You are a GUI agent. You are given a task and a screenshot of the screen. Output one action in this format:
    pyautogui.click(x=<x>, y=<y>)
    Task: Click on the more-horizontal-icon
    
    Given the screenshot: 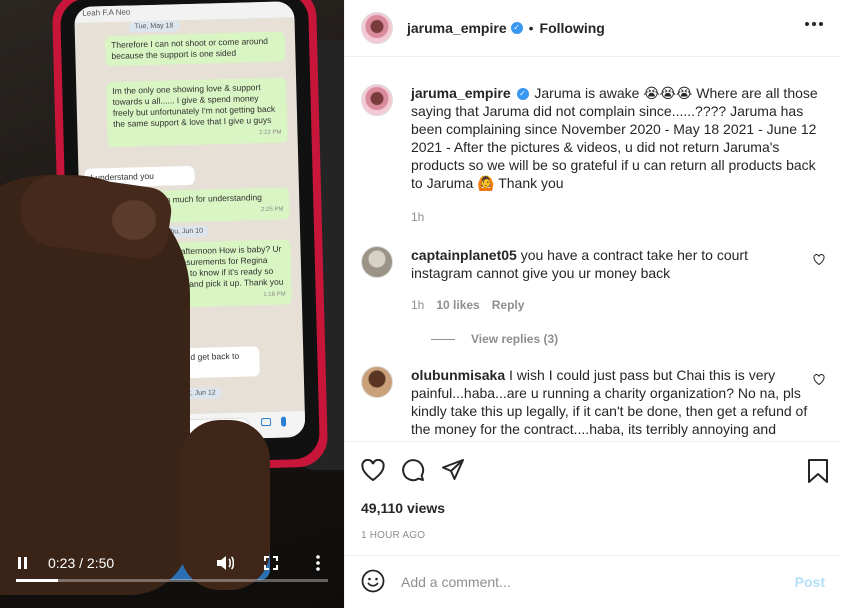 What is the action you would take?
    pyautogui.click(x=807, y=24)
    